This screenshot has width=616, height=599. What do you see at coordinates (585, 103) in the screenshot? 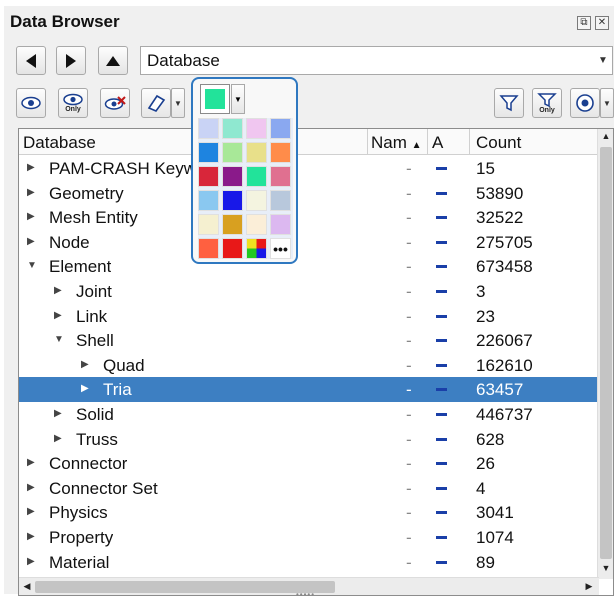
I see `target-button` at bounding box center [585, 103].